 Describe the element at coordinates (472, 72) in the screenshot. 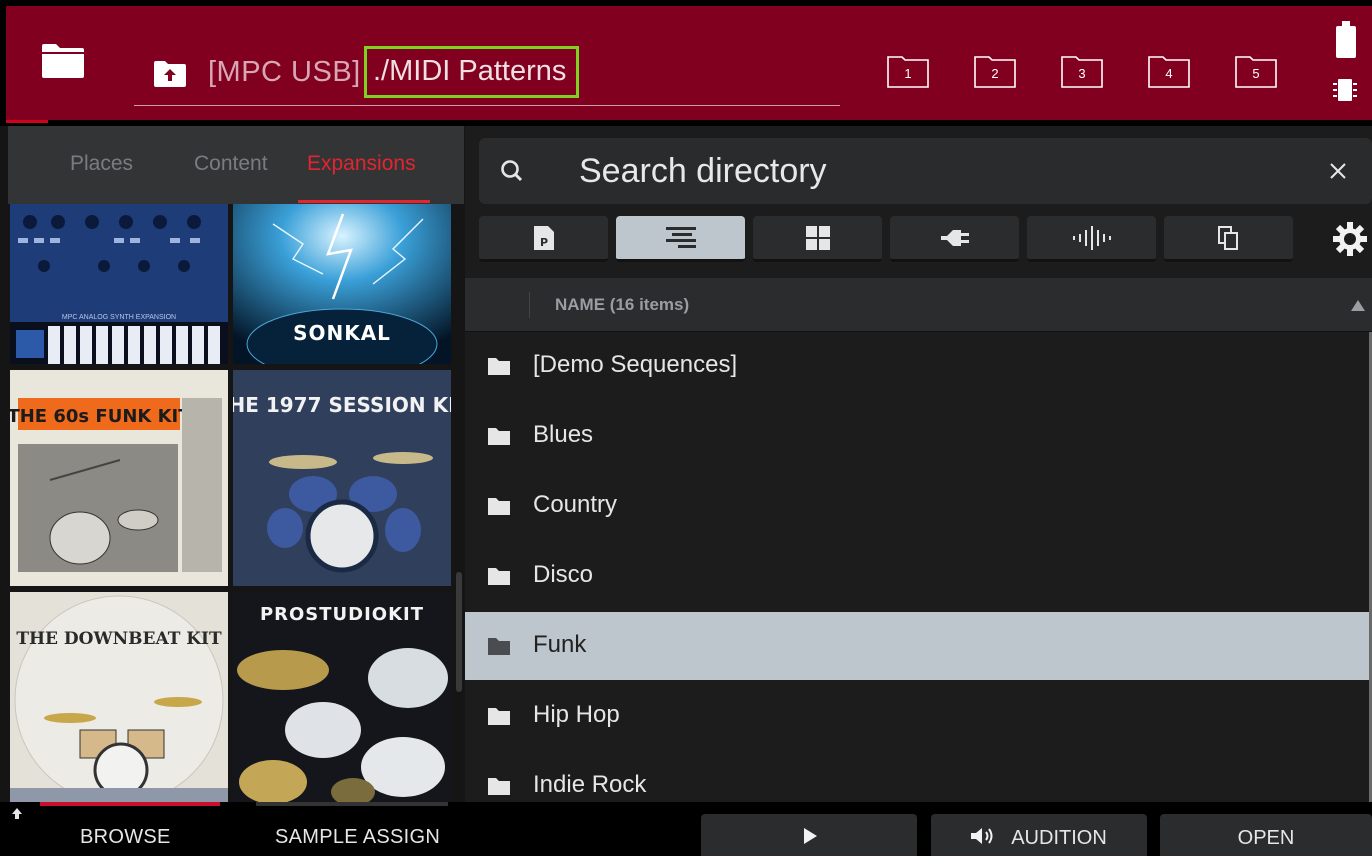

I see `path-current-directory: ./MIDI Patterns` at that location.